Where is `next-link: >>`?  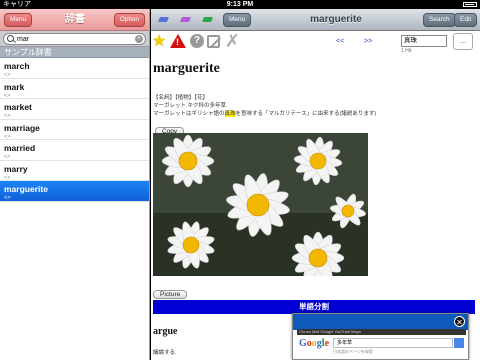 next-link: >> is located at coordinates (368, 41).